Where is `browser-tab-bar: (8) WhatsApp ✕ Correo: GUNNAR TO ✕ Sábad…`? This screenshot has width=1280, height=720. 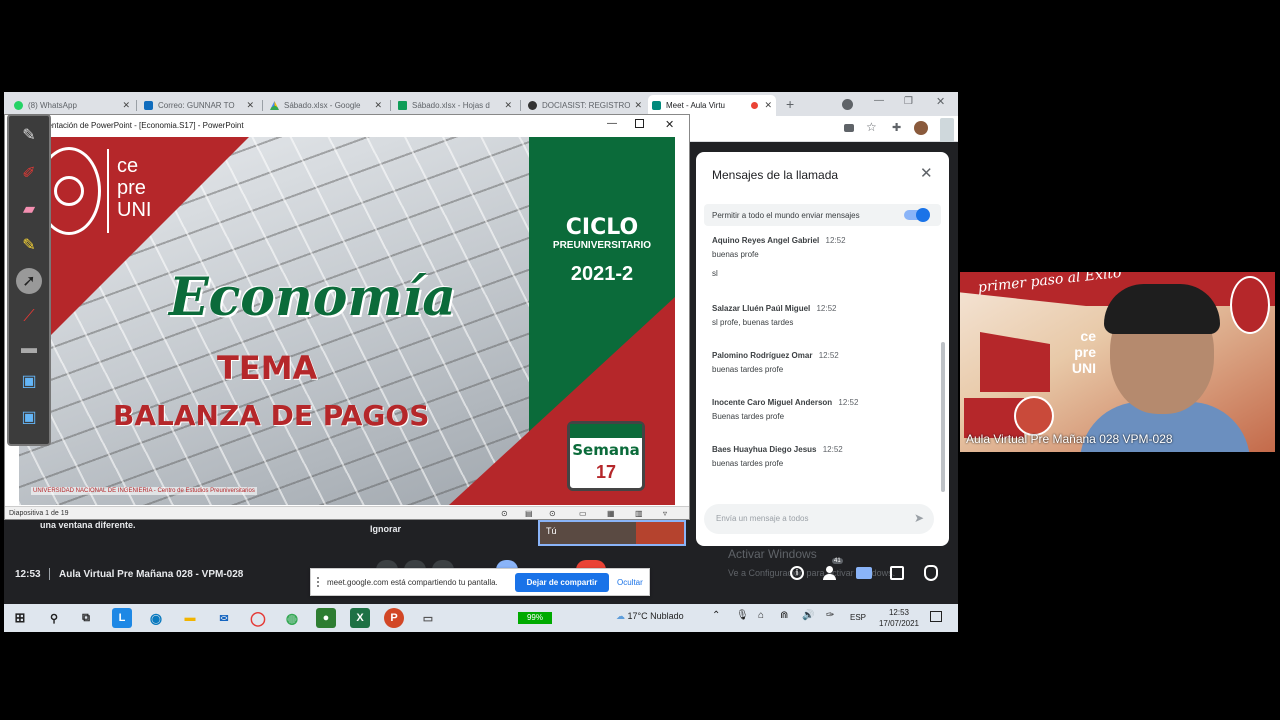 browser-tab-bar: (8) WhatsApp ✕ Correo: GUNNAR TO ✕ Sábad… is located at coordinates (481, 104).